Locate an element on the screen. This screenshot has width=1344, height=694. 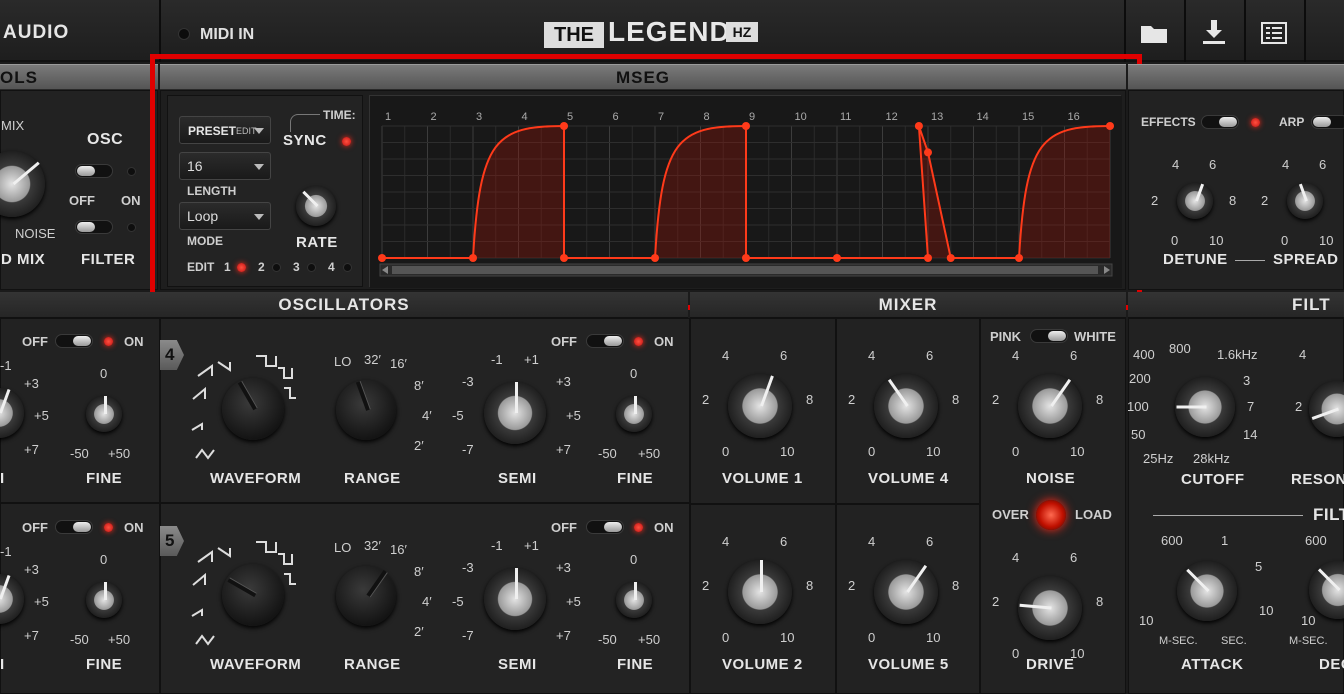
grid-number: 8 is located at coordinates (707, 117).